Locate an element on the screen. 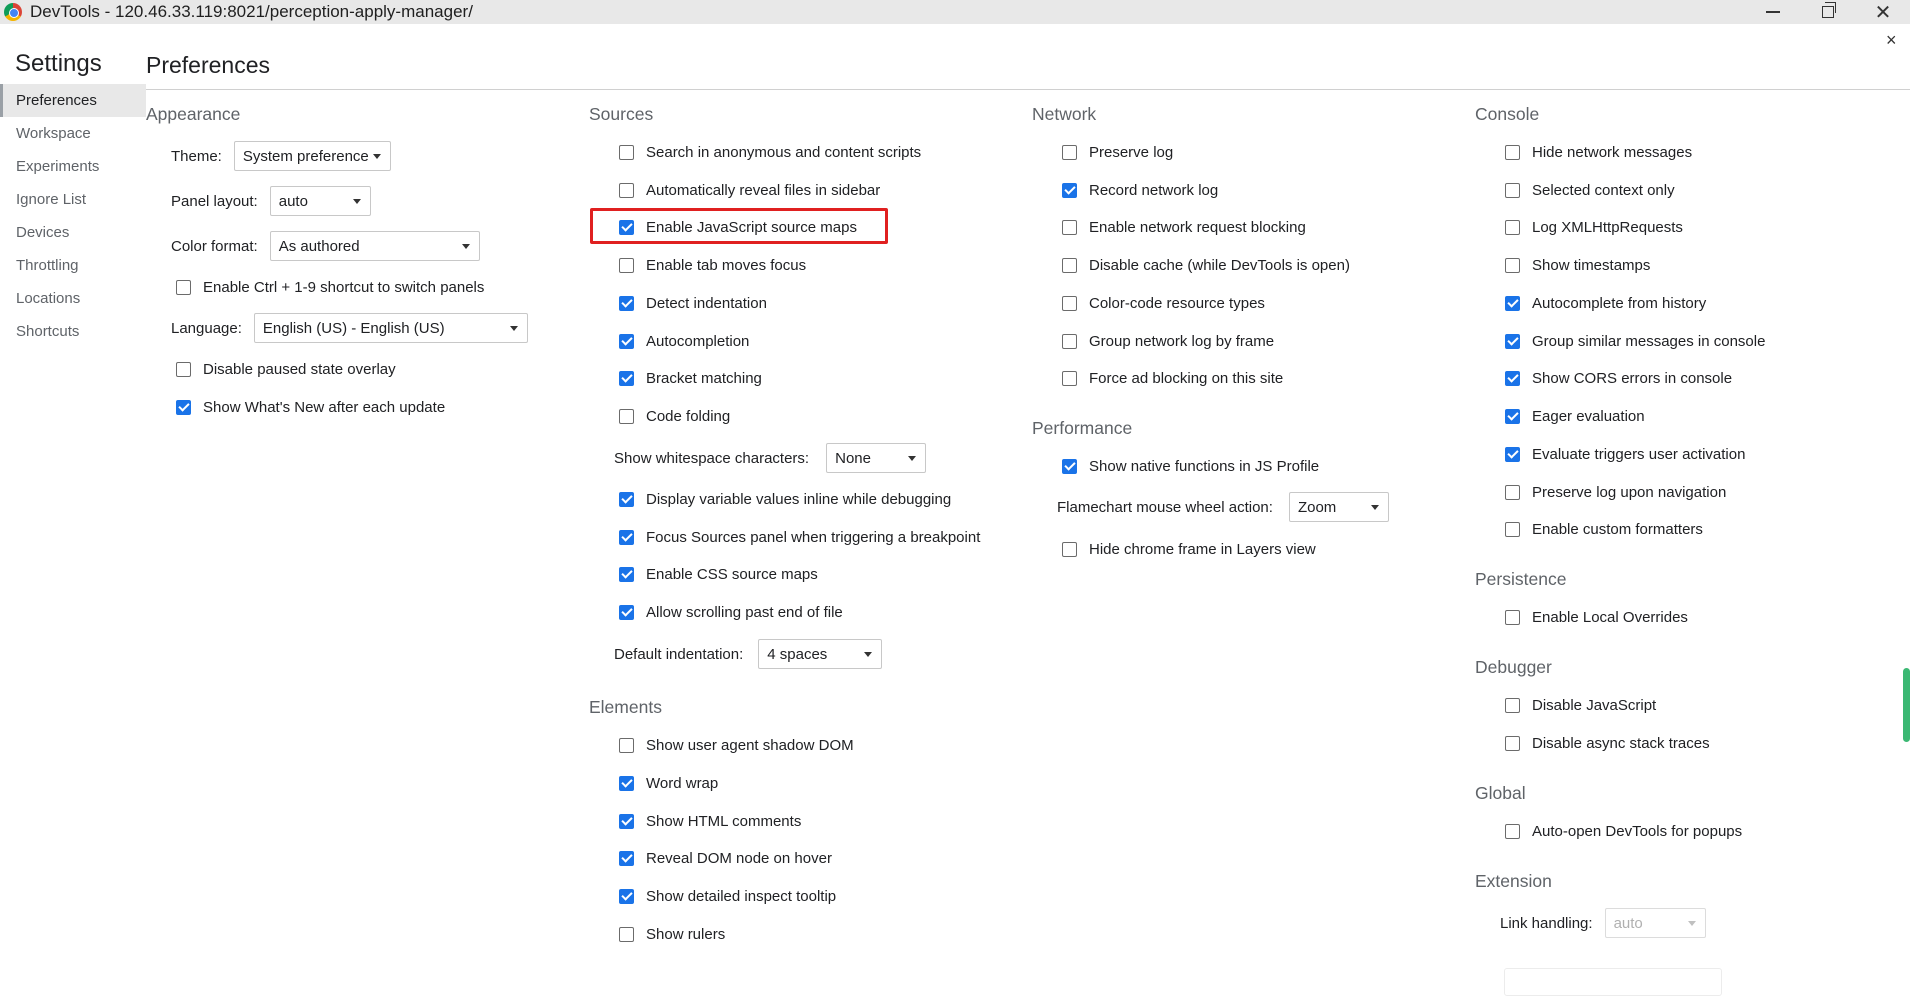 The width and height of the screenshot is (1910, 997). paused-overlay-option: Disable paused state overlay is located at coordinates (286, 369).